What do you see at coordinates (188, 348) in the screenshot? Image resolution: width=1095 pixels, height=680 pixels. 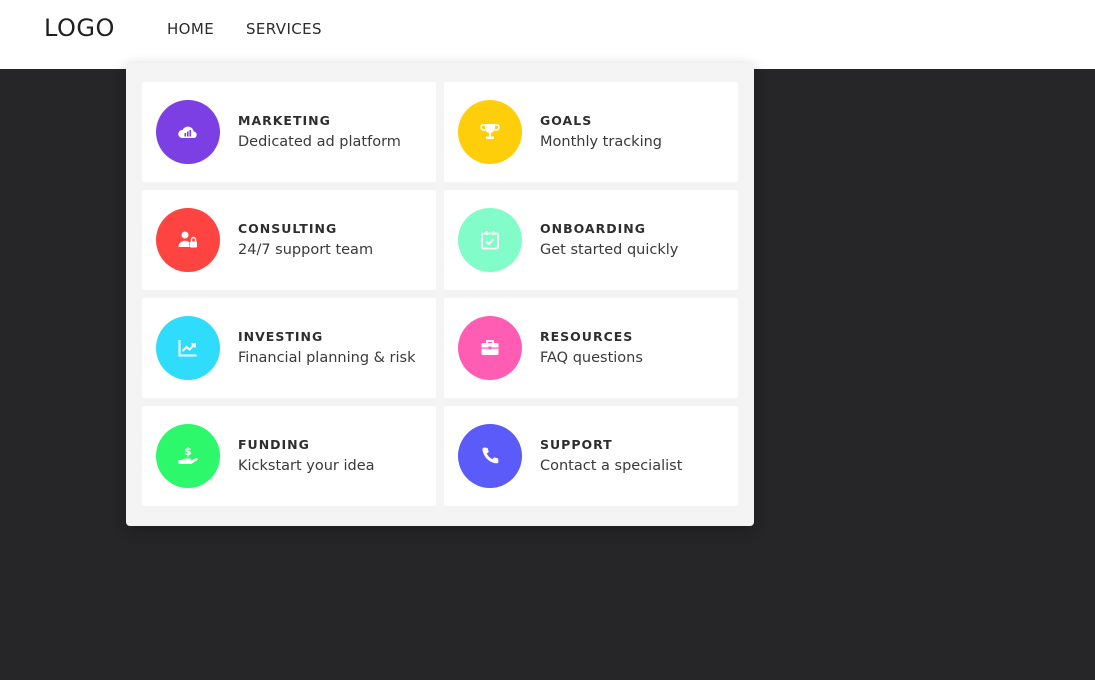 I see `chart-line-icon` at bounding box center [188, 348].